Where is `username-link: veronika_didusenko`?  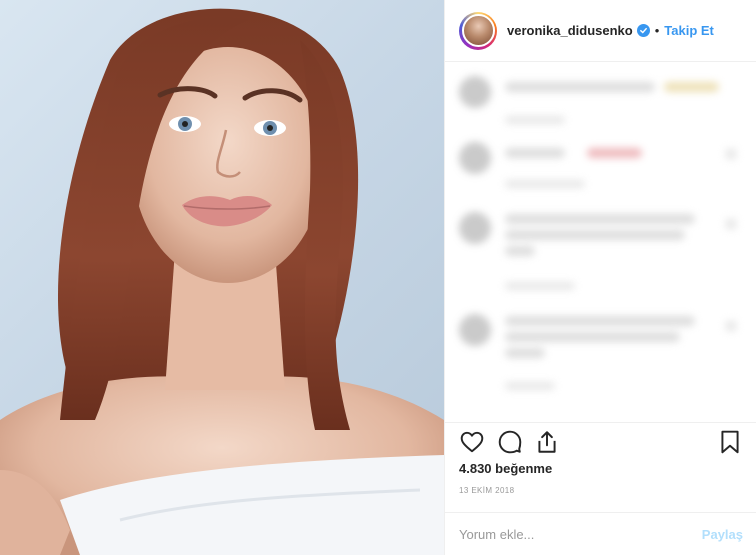 username-link: veronika_didusenko is located at coordinates (570, 30).